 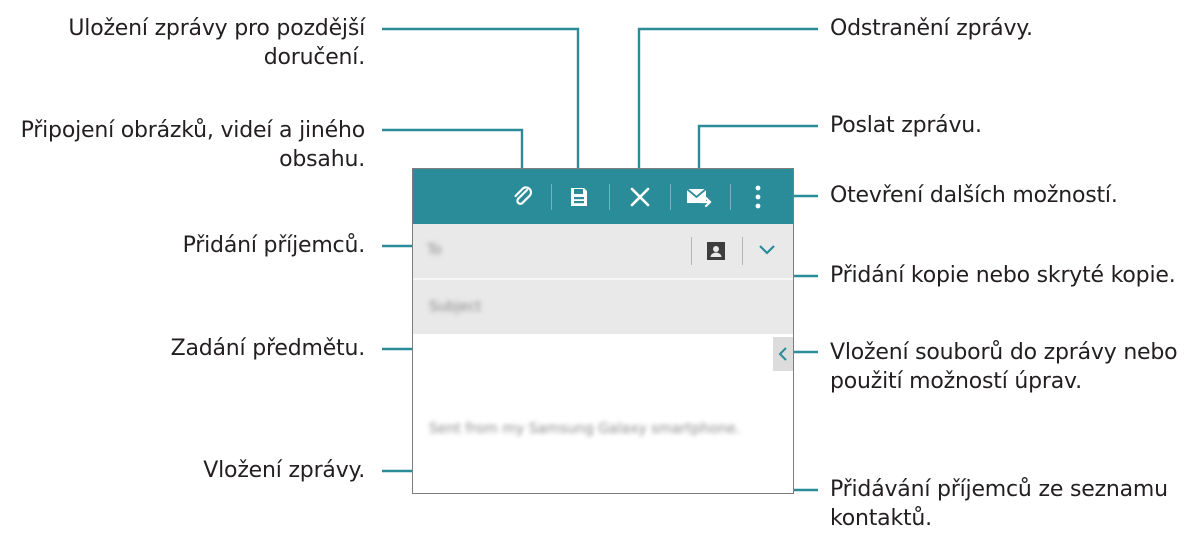 What do you see at coordinates (216, 43) in the screenshot?
I see `callout-save-later: Uložení zprávy pro pozdější doručení.` at bounding box center [216, 43].